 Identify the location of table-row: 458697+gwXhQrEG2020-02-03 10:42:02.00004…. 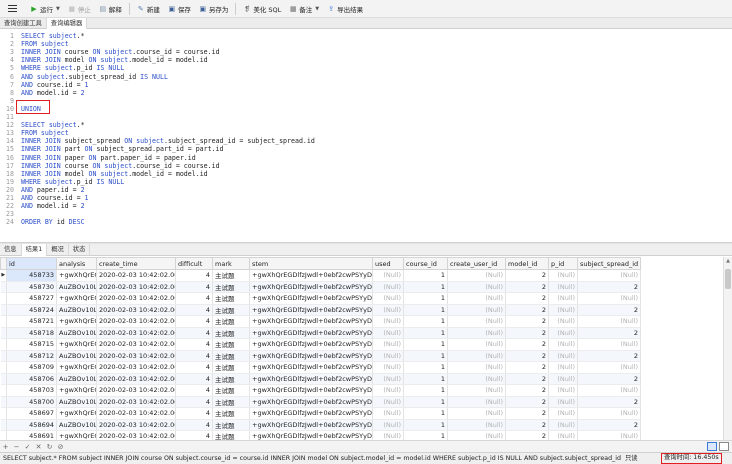
(320, 413).